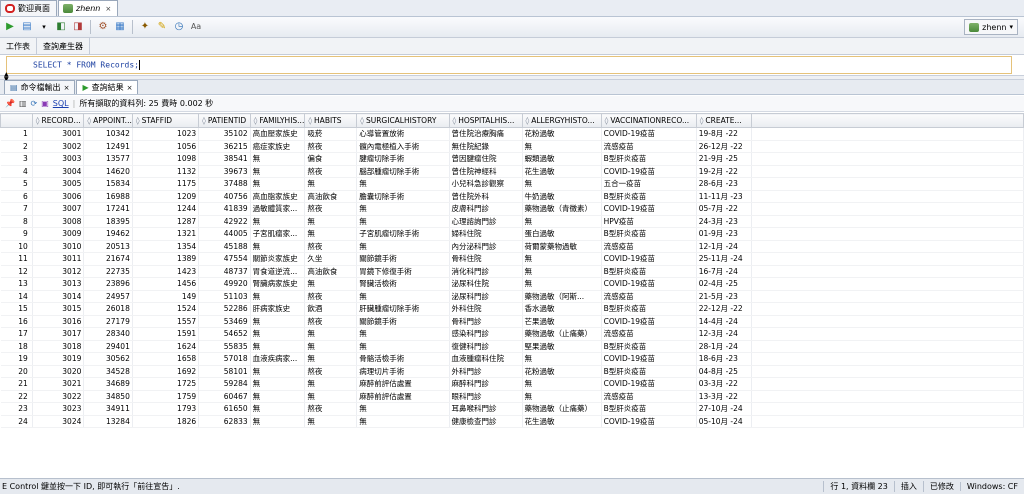  I want to click on table-cell: 1023, so click(166, 134).